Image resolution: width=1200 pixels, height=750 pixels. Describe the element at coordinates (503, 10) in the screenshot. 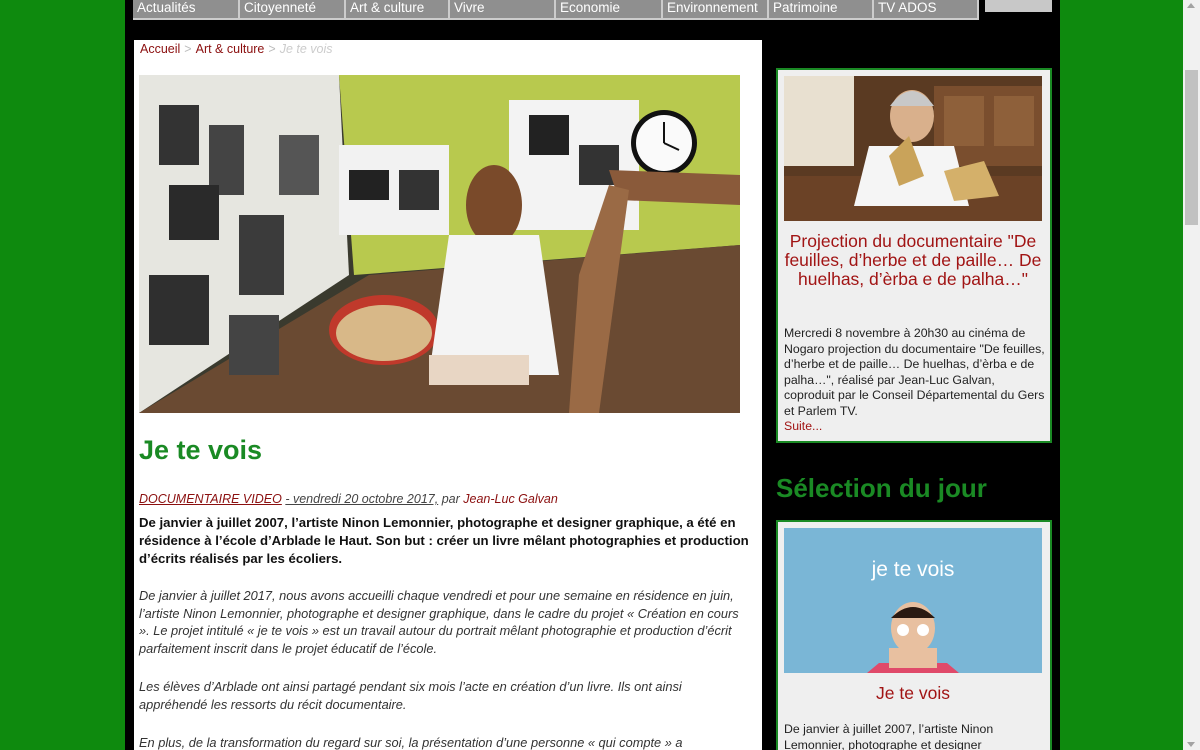

I see `nav-item-vivre: Vivre` at that location.